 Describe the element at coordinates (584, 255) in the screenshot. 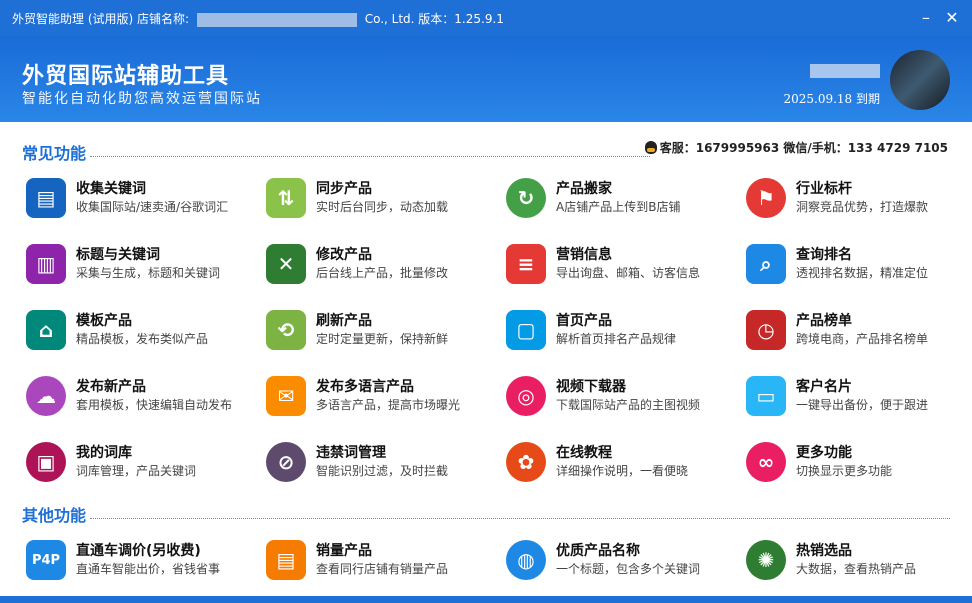

I see `feature-name: 营销信息` at that location.